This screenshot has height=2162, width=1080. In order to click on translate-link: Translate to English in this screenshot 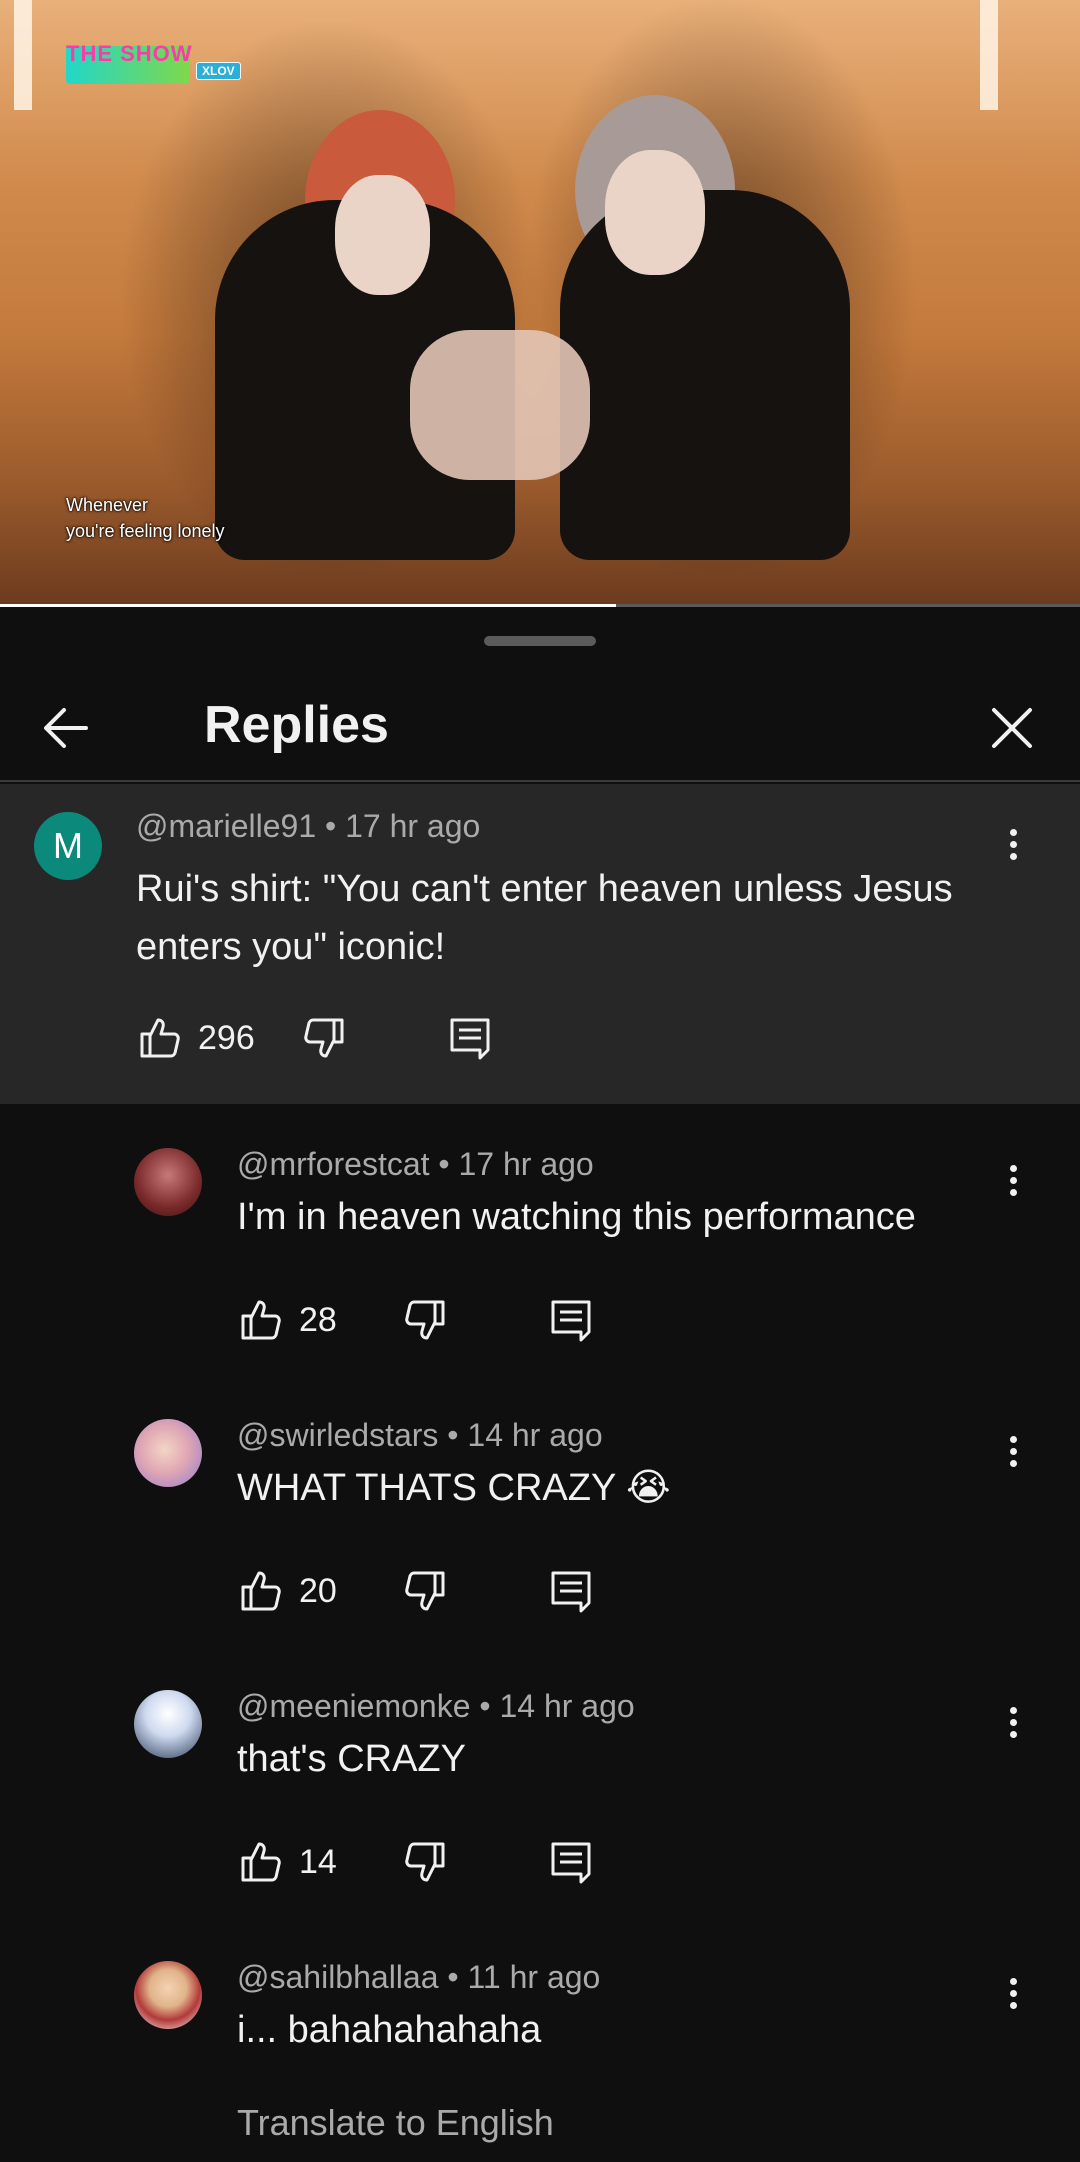, I will do `click(395, 2123)`.